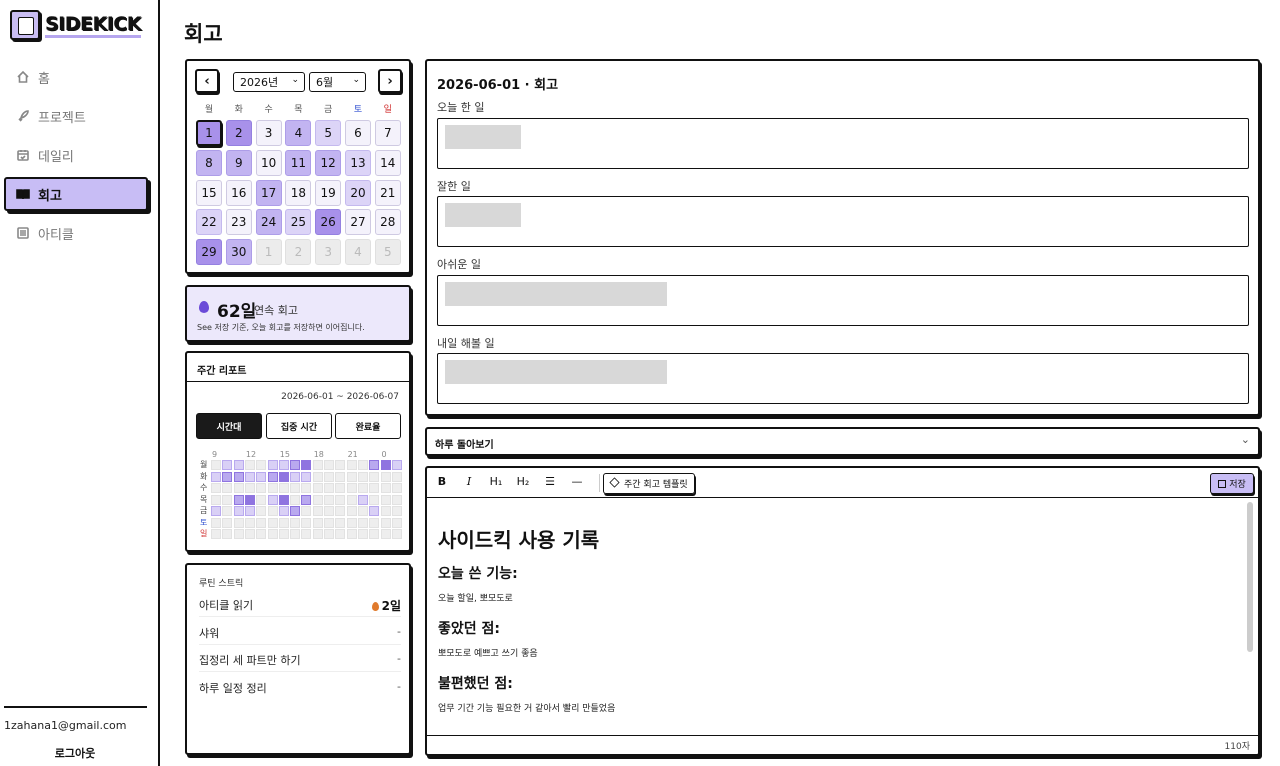 The height and width of the screenshot is (766, 1280). Describe the element at coordinates (238, 222) in the screenshot. I see `calendar-day: 23` at that location.